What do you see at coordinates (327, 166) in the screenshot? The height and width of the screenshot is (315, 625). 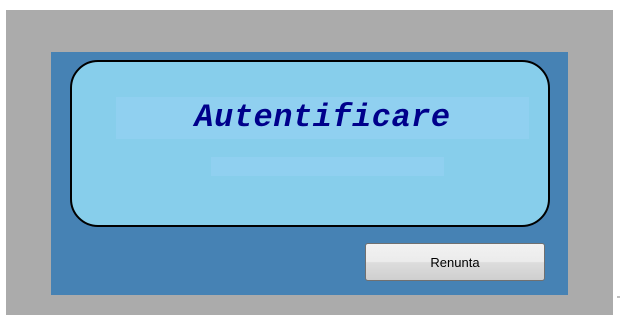 I see `status-label` at bounding box center [327, 166].